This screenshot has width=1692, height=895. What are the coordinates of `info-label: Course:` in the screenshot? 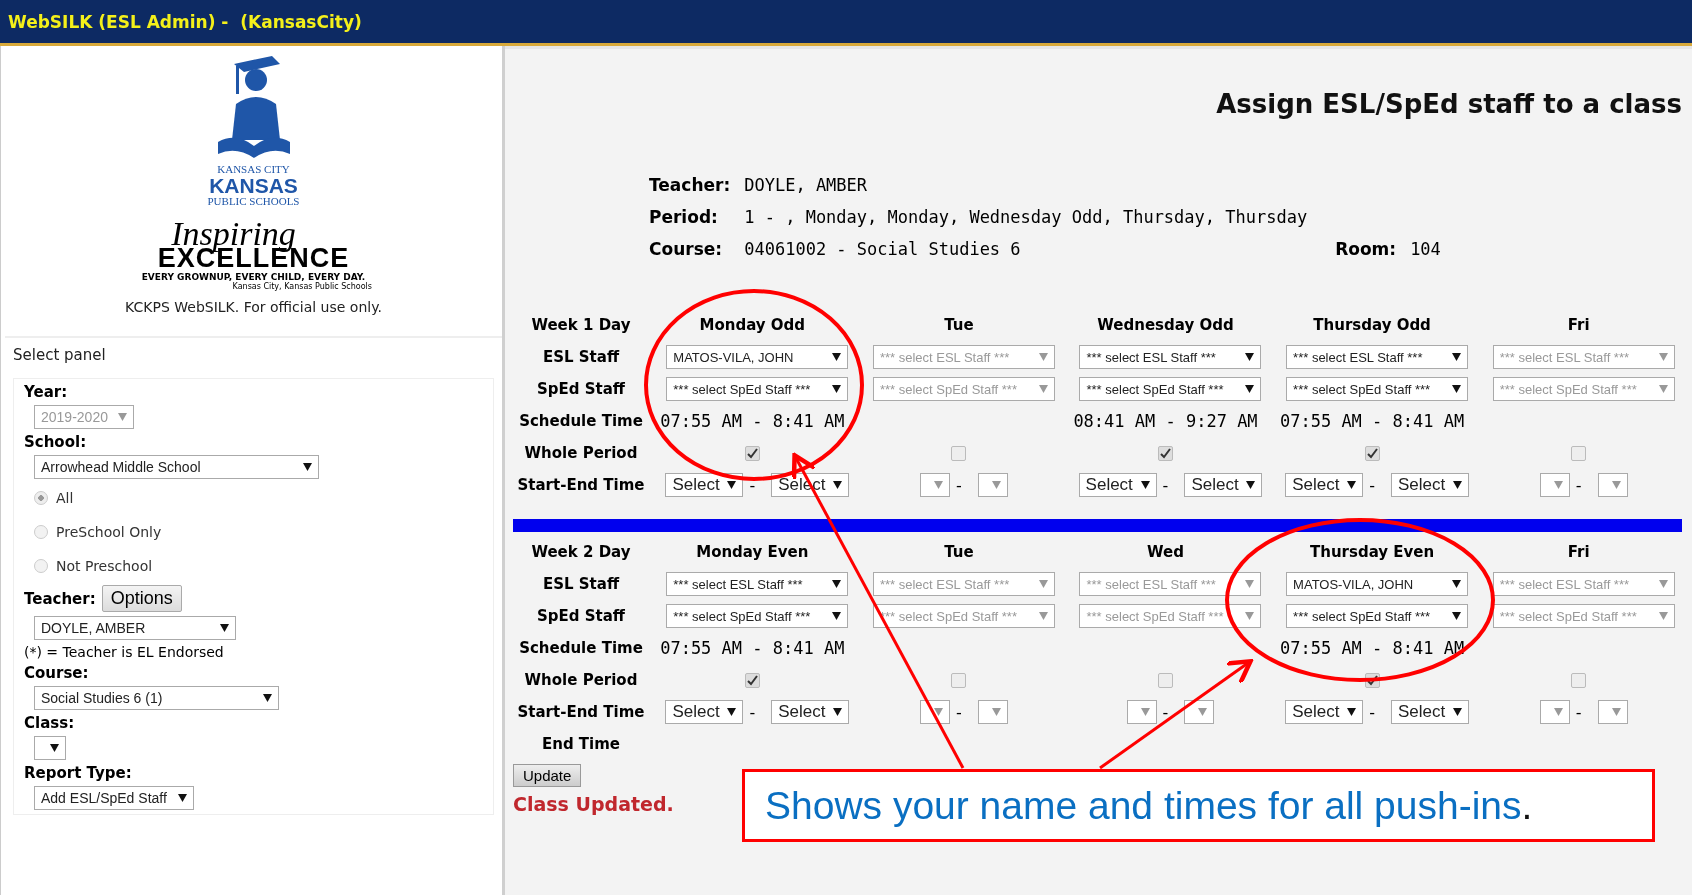 It's located at (686, 249).